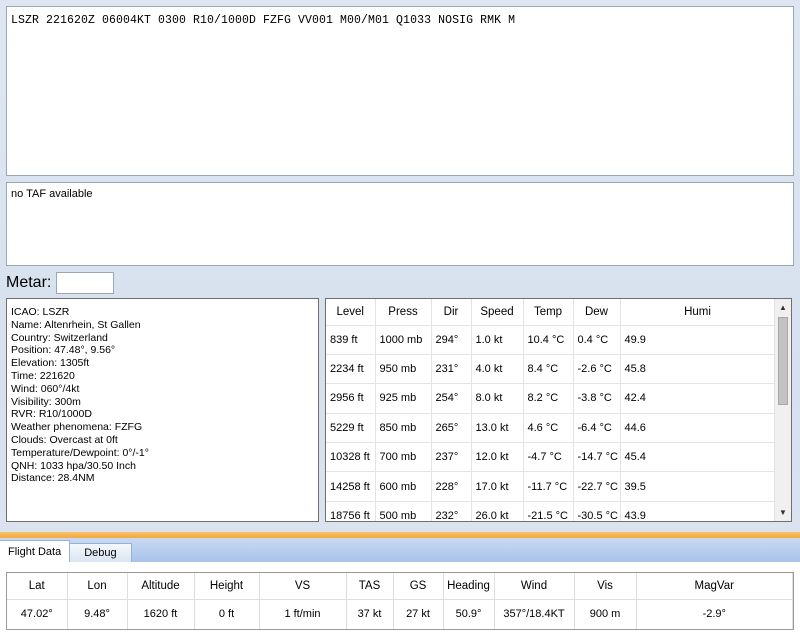 The image size is (800, 644). What do you see at coordinates (451, 457) in the screenshot?
I see `grid-cell: 237°` at bounding box center [451, 457].